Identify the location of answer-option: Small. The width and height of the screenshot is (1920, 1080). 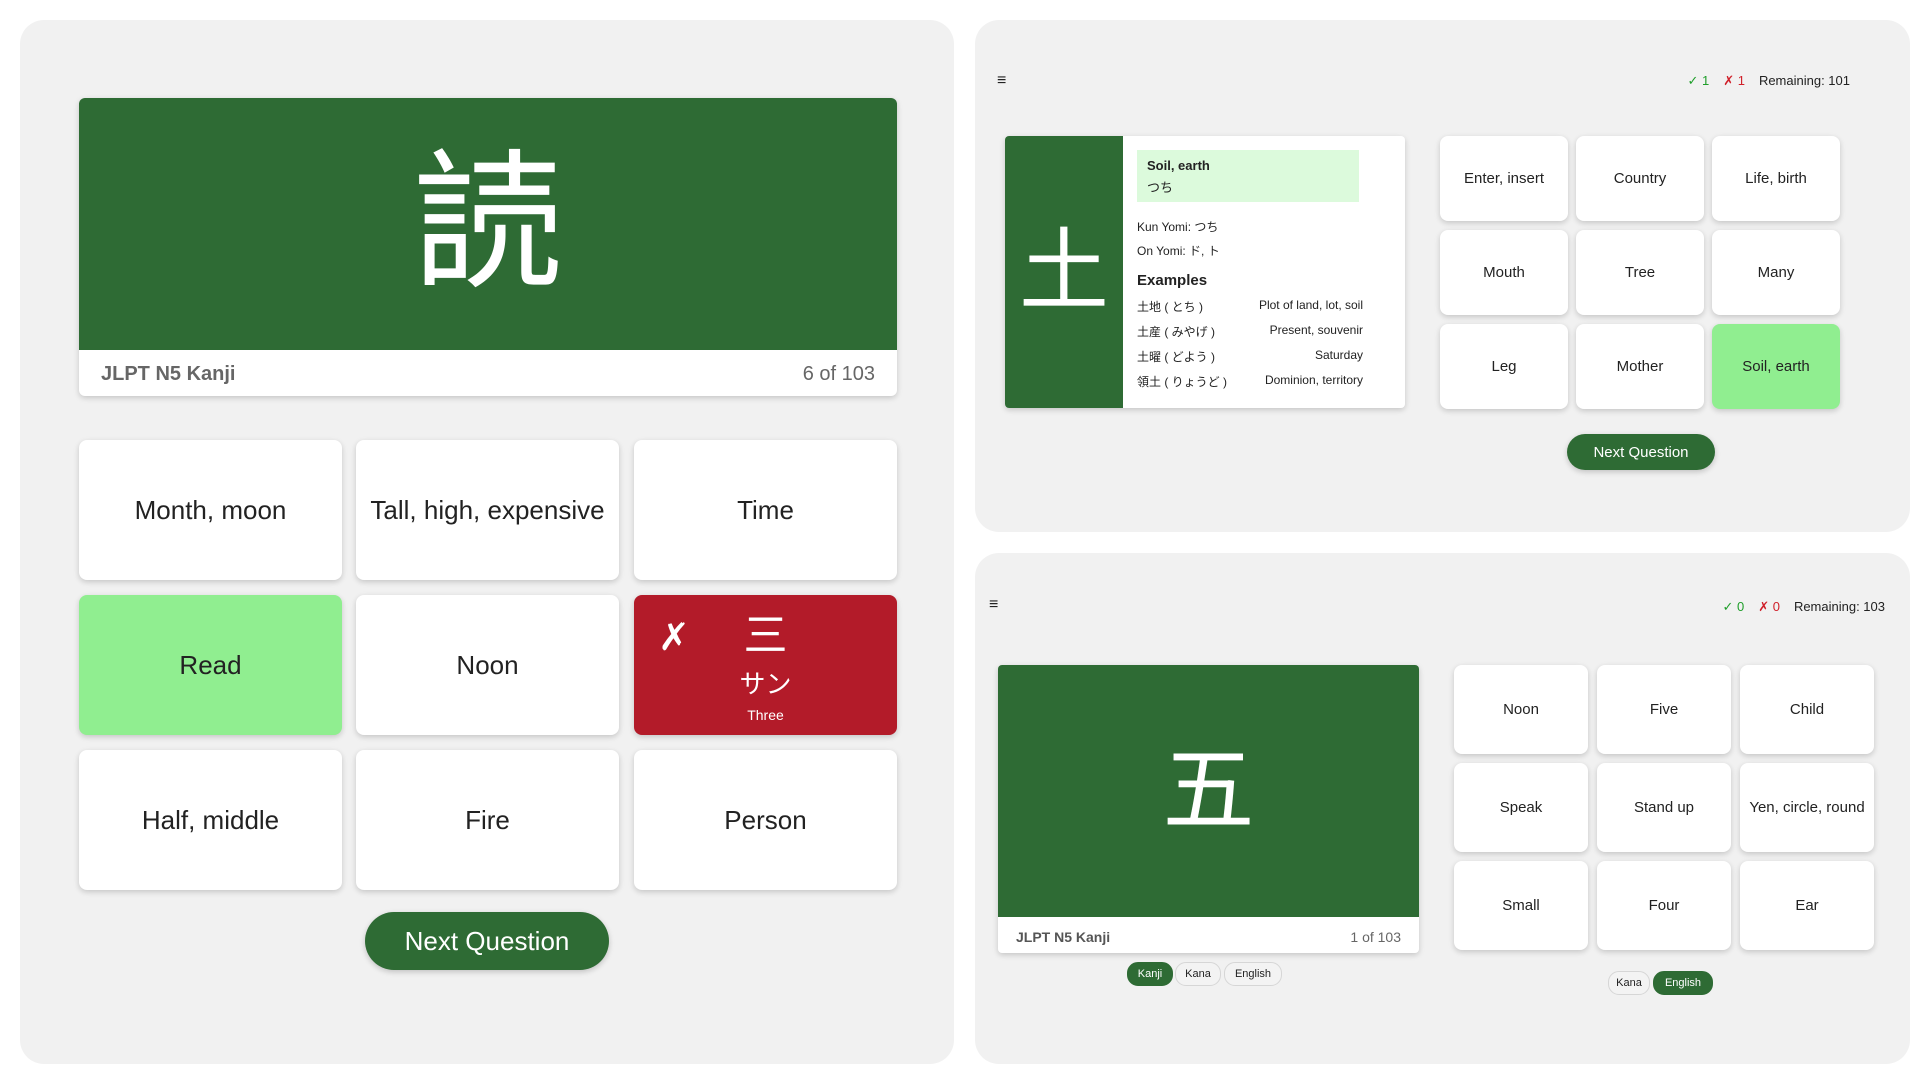
(1521, 905).